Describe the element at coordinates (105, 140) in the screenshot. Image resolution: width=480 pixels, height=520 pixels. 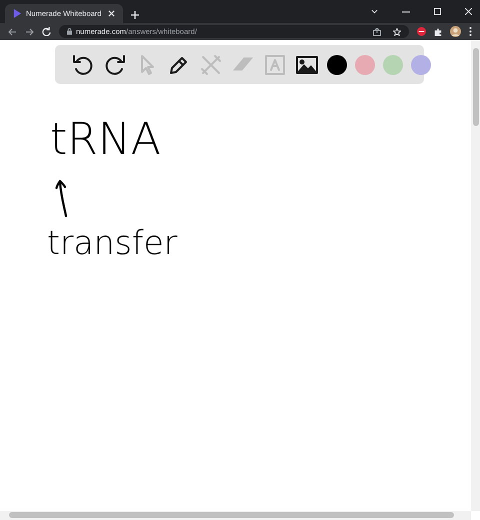
I see `handwritten-word: tRNA` at that location.